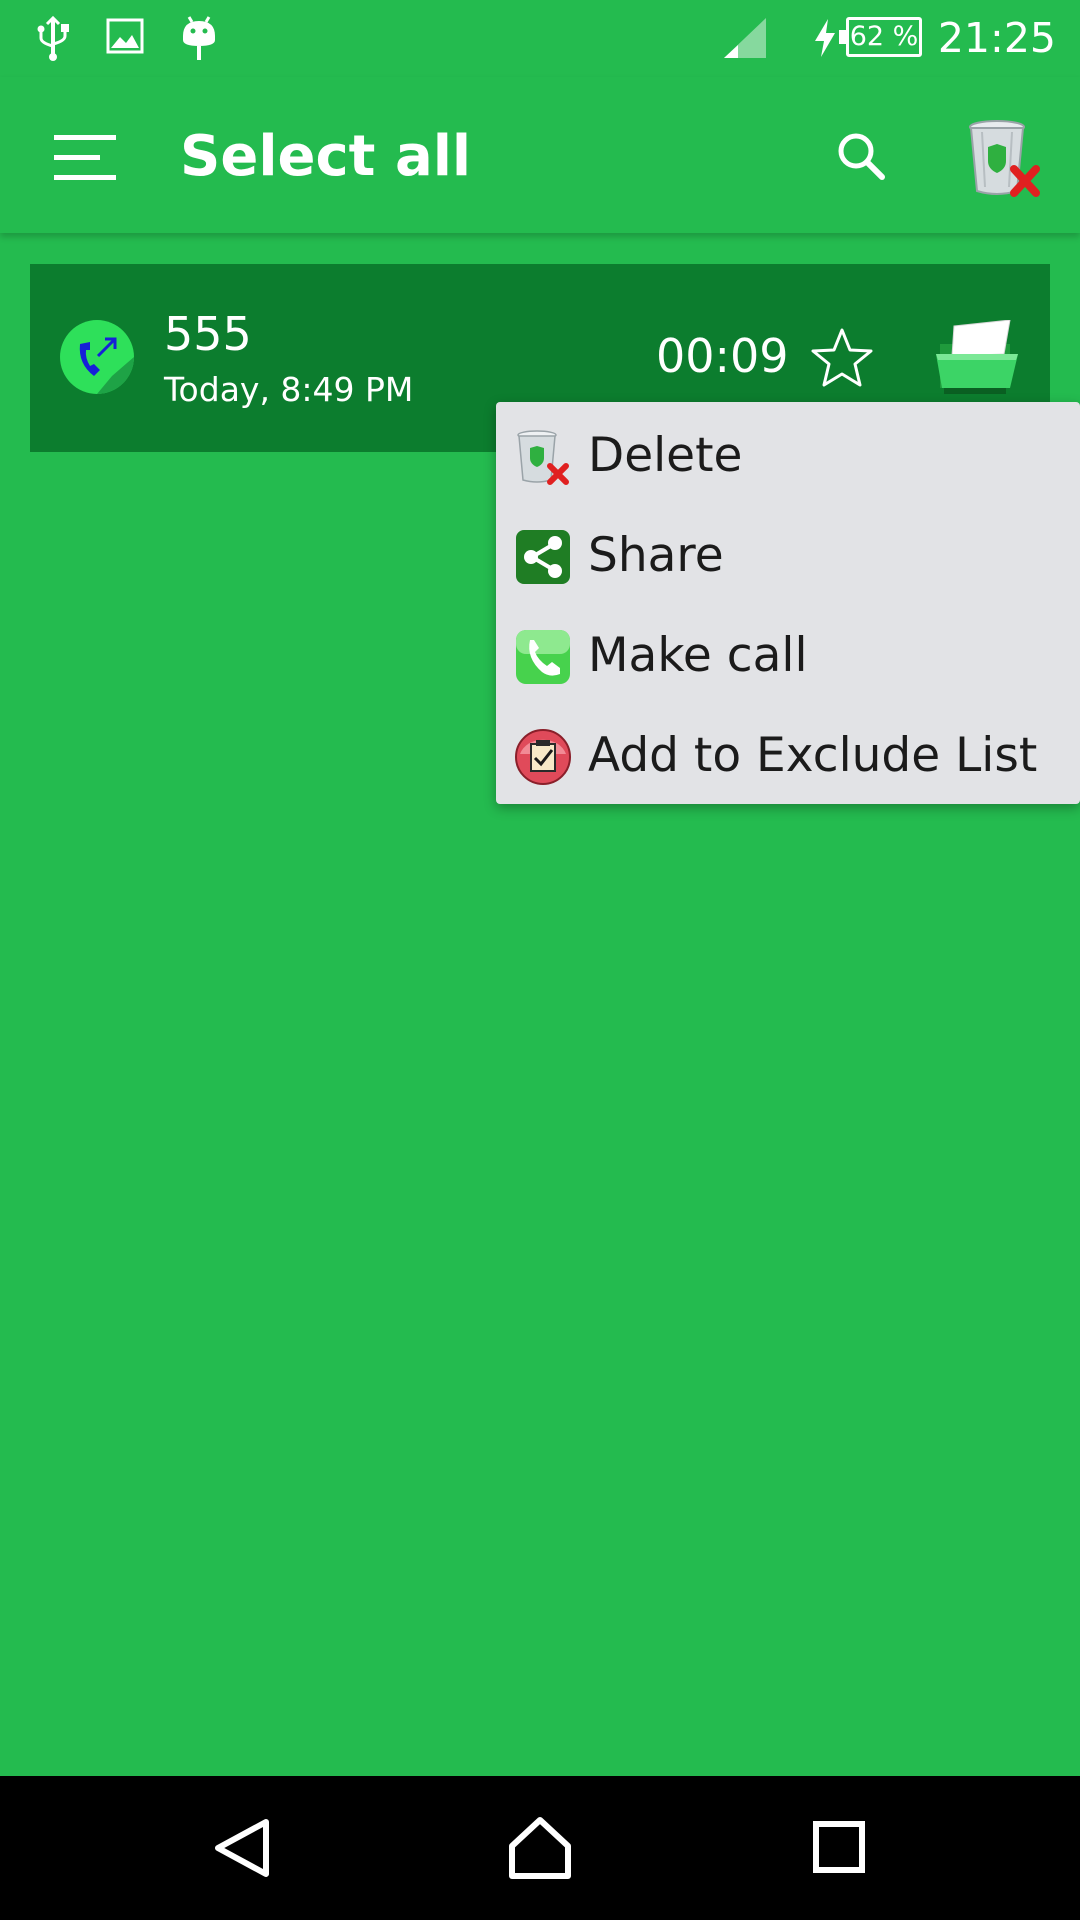 The image size is (1080, 1920). Describe the element at coordinates (813, 755) in the screenshot. I see `menu-item-label: Add to Exclude List` at that location.